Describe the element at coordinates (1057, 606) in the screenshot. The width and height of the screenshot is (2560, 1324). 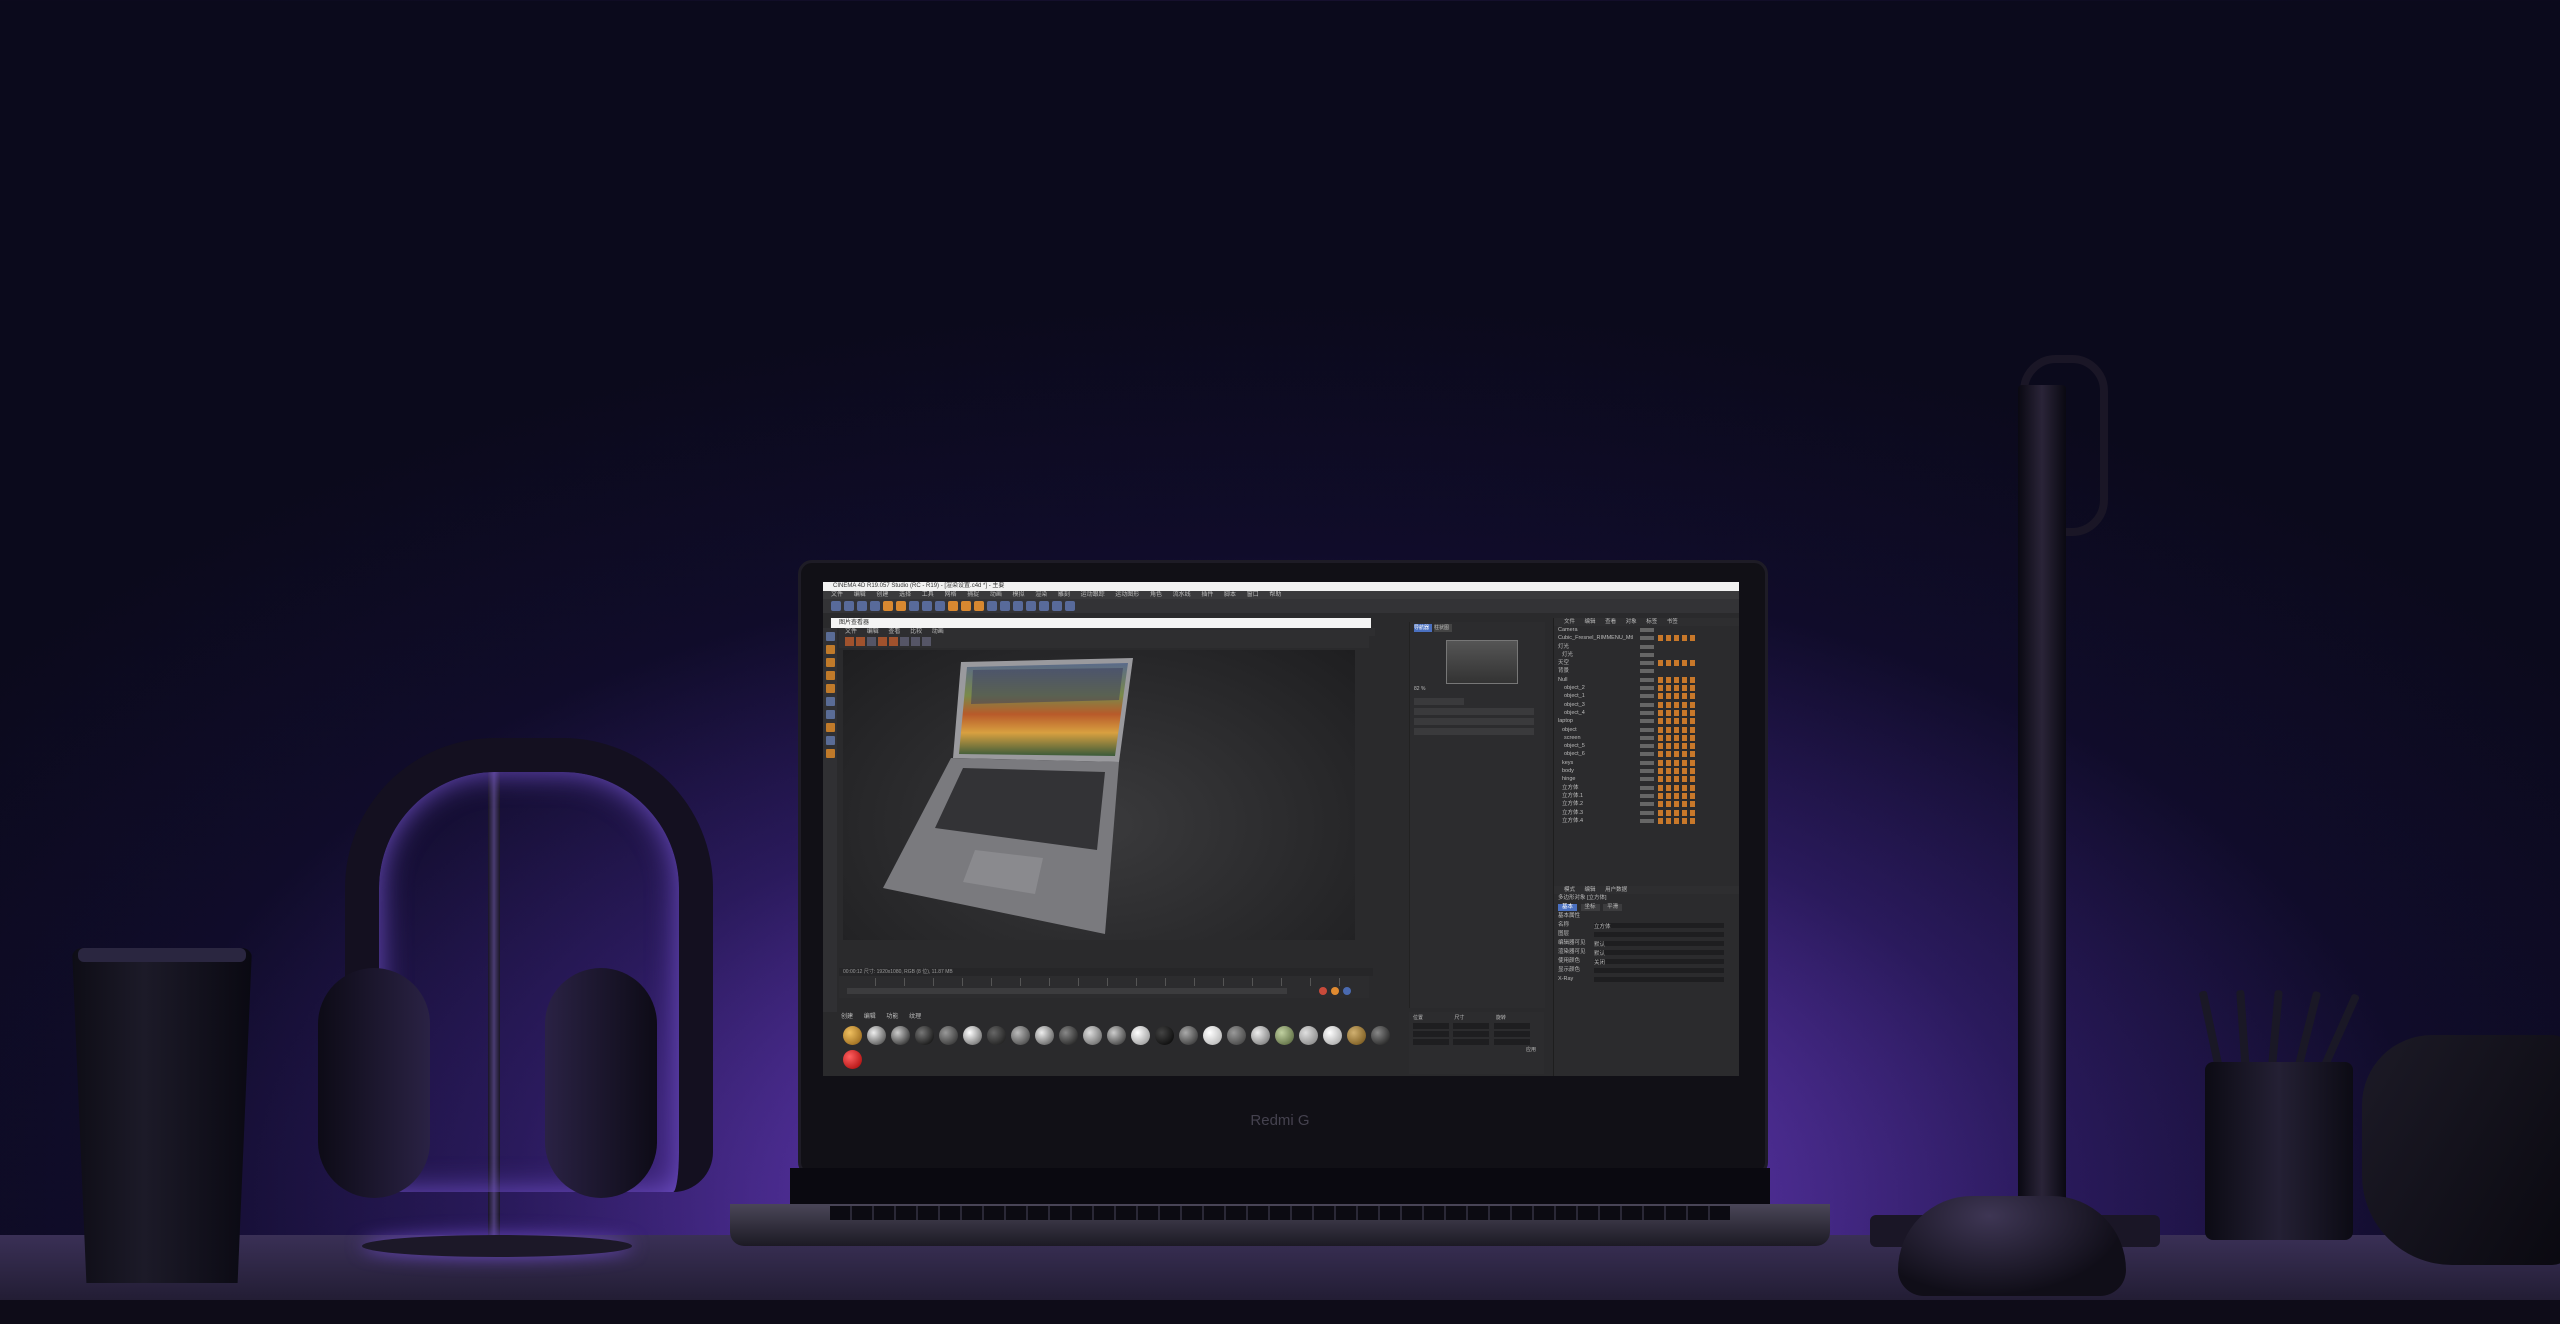
I see `camera-icon` at that location.